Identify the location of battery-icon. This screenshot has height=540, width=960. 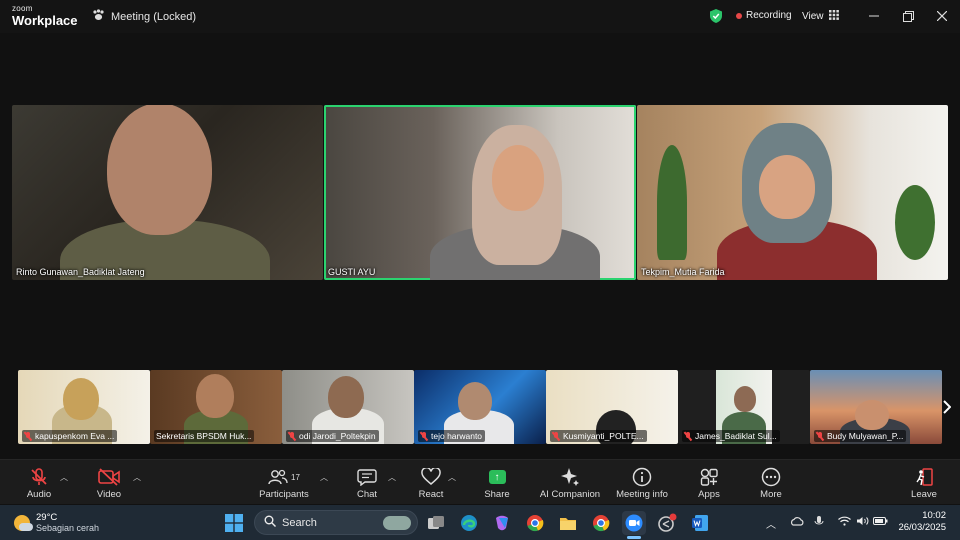
(880, 522).